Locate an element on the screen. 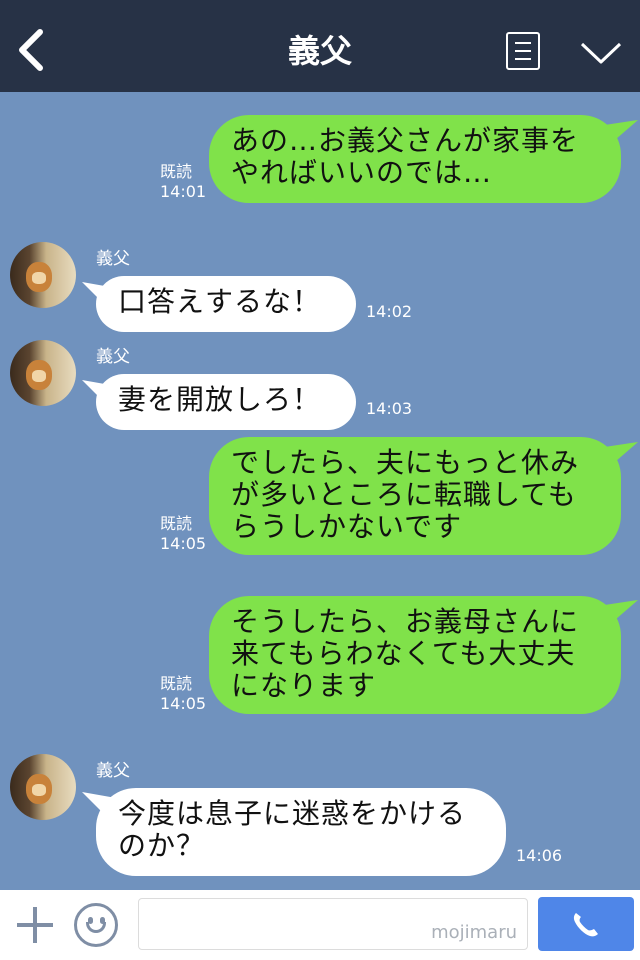 This screenshot has height=960, width=640. message-bubble-outgoing: そうしたら、お義母さんに 来てもらわなくても大丈夫 になります is located at coordinates (415, 655).